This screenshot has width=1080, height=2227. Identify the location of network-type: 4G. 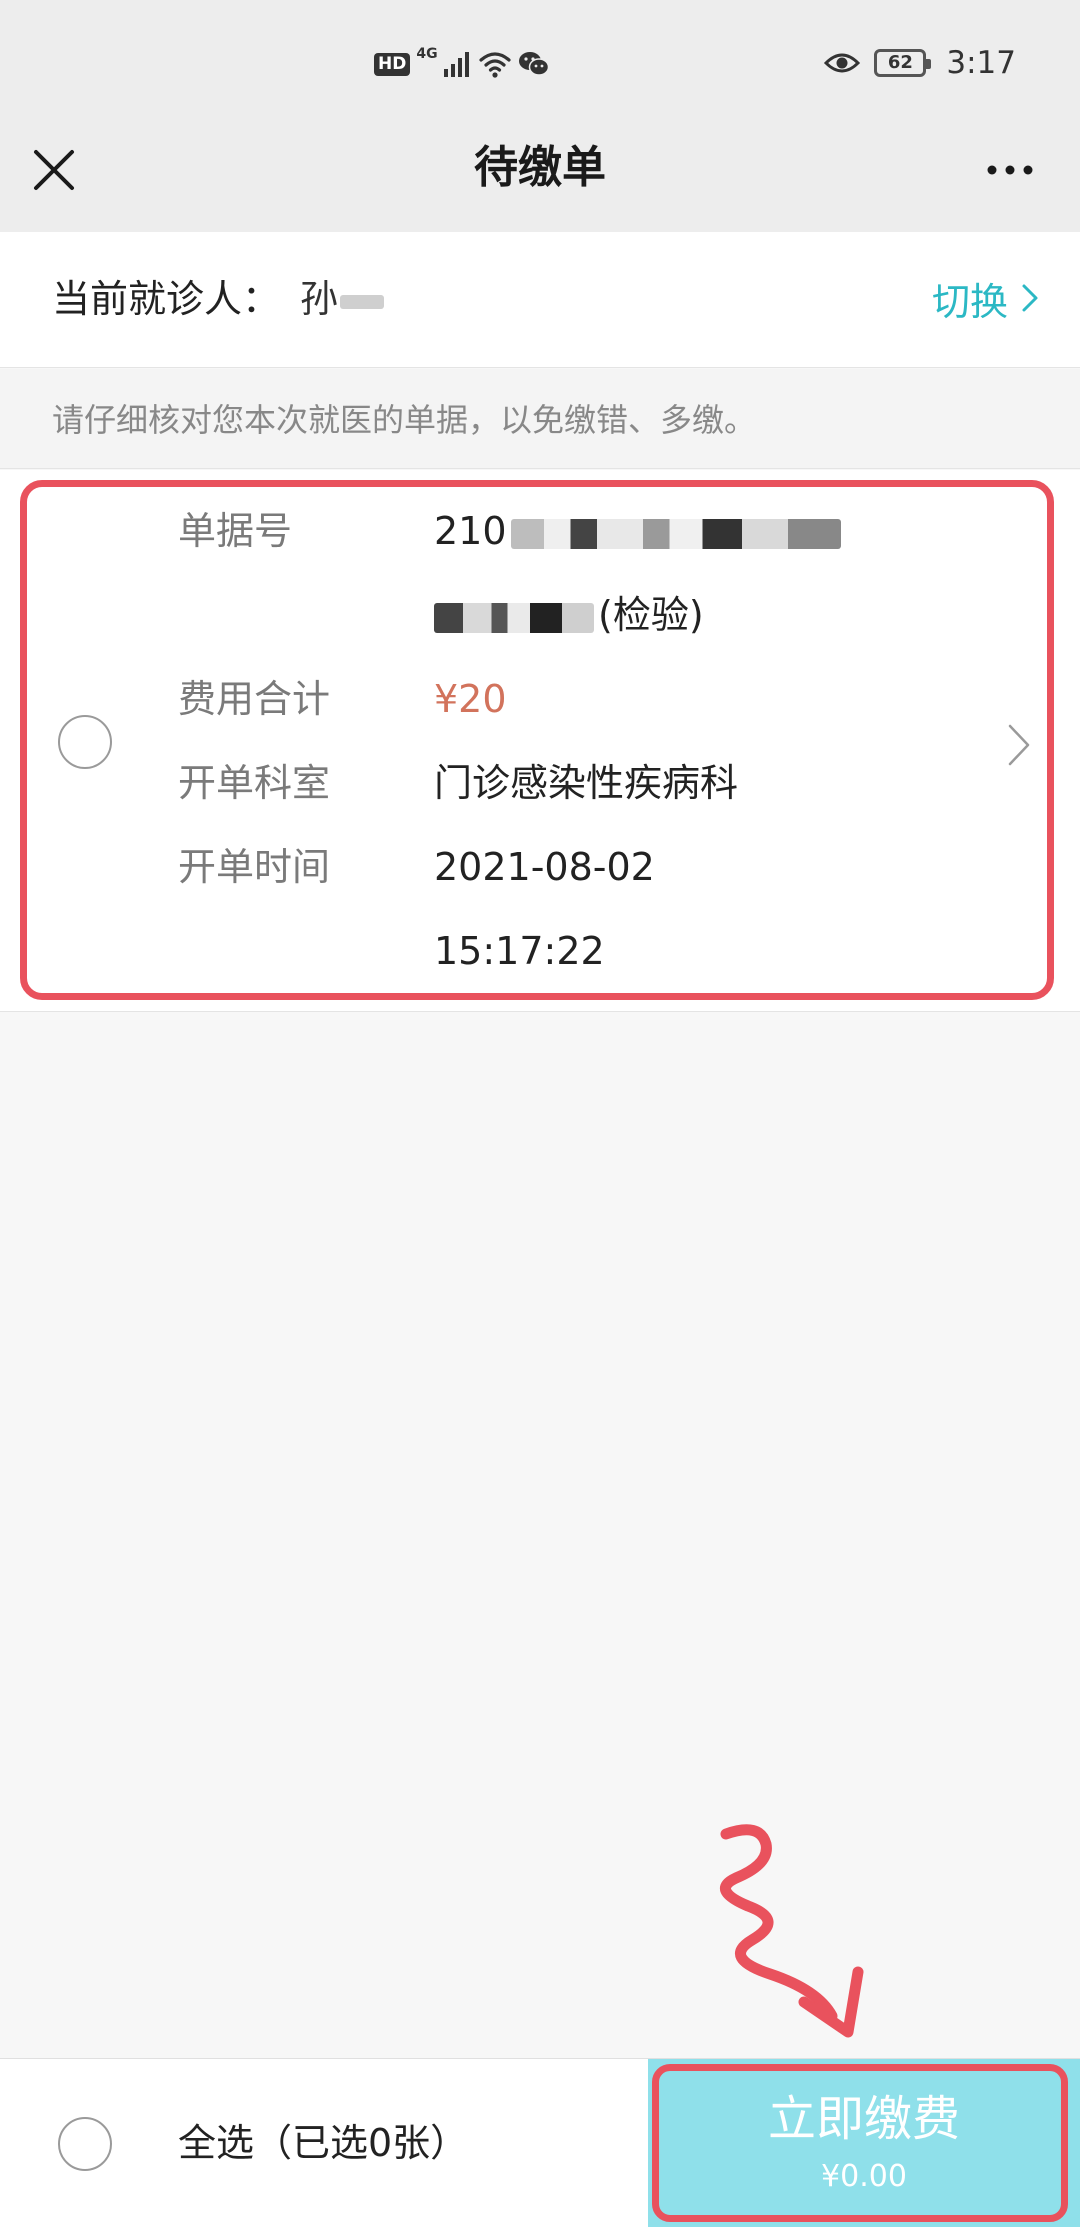
(427, 54).